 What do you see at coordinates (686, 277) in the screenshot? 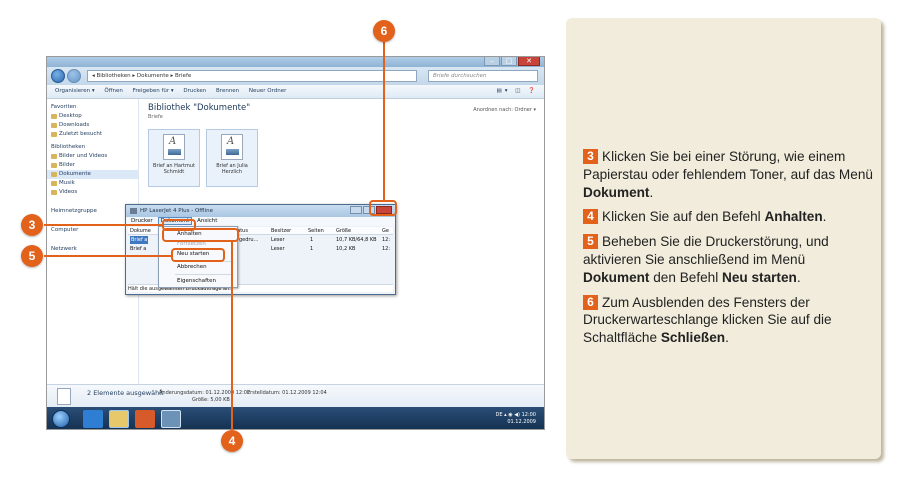
I see `step-text: den Befehl` at bounding box center [686, 277].